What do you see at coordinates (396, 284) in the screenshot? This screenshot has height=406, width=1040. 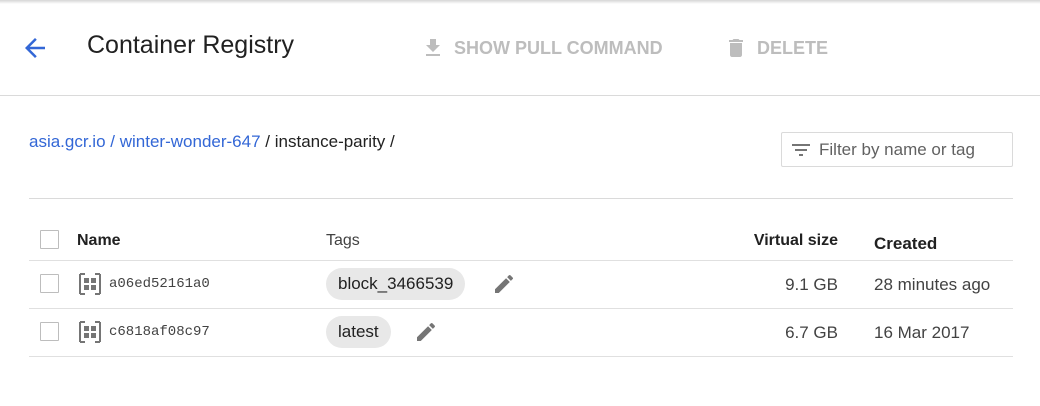 I see `tag-chip: block_3466539` at bounding box center [396, 284].